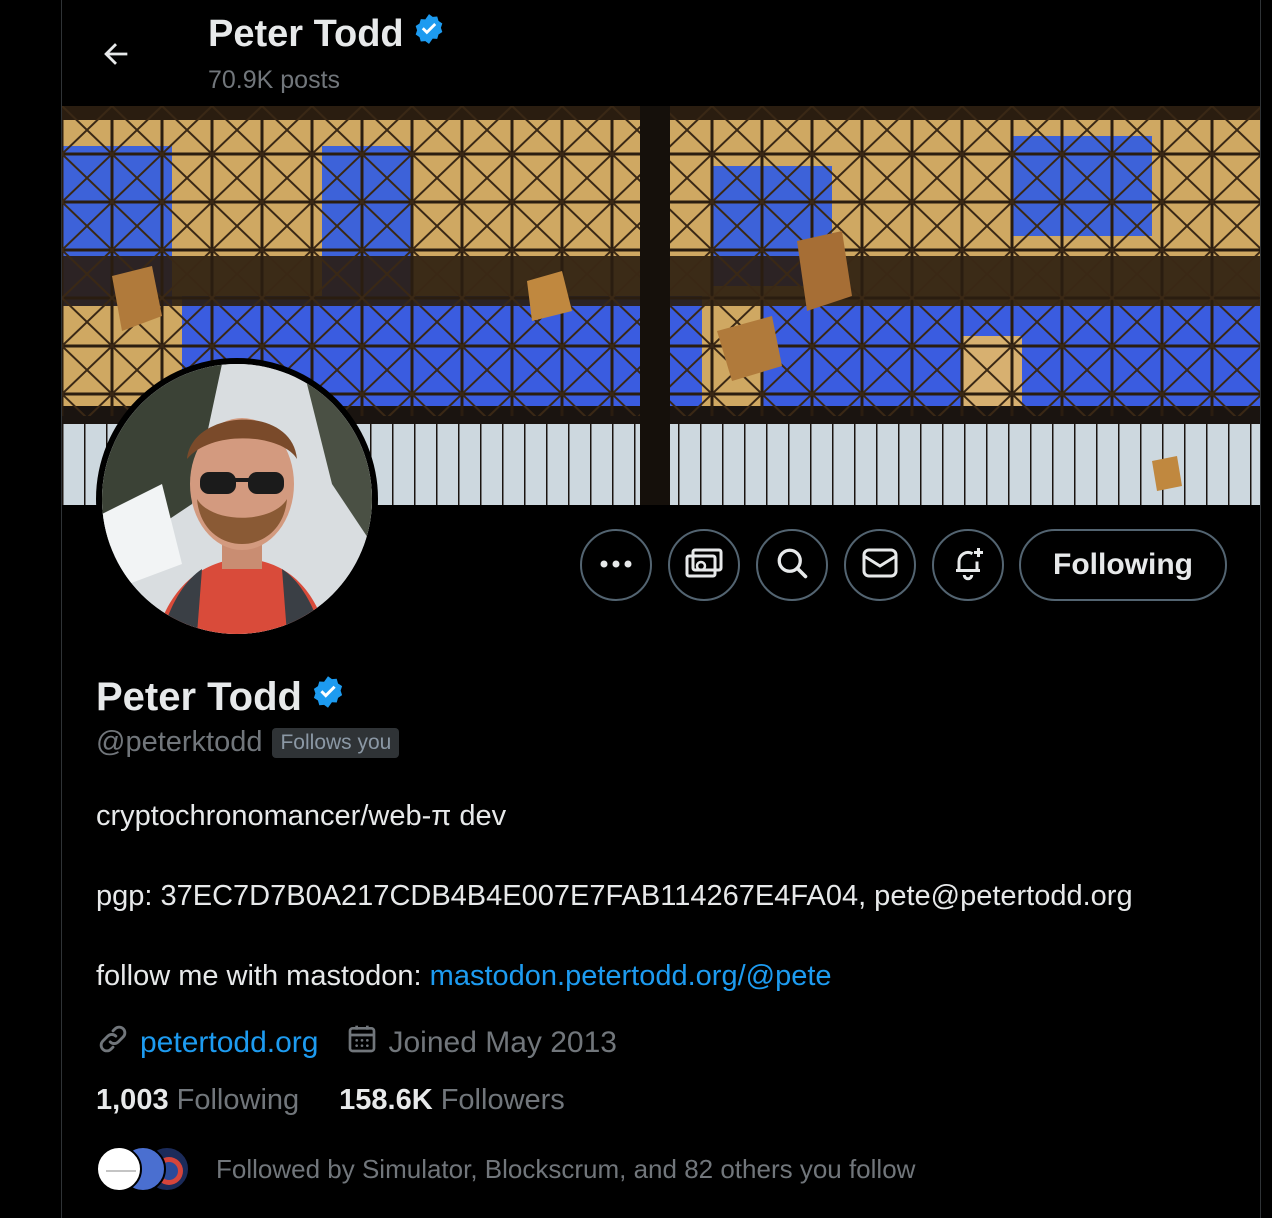  I want to click on message-button, so click(880, 565).